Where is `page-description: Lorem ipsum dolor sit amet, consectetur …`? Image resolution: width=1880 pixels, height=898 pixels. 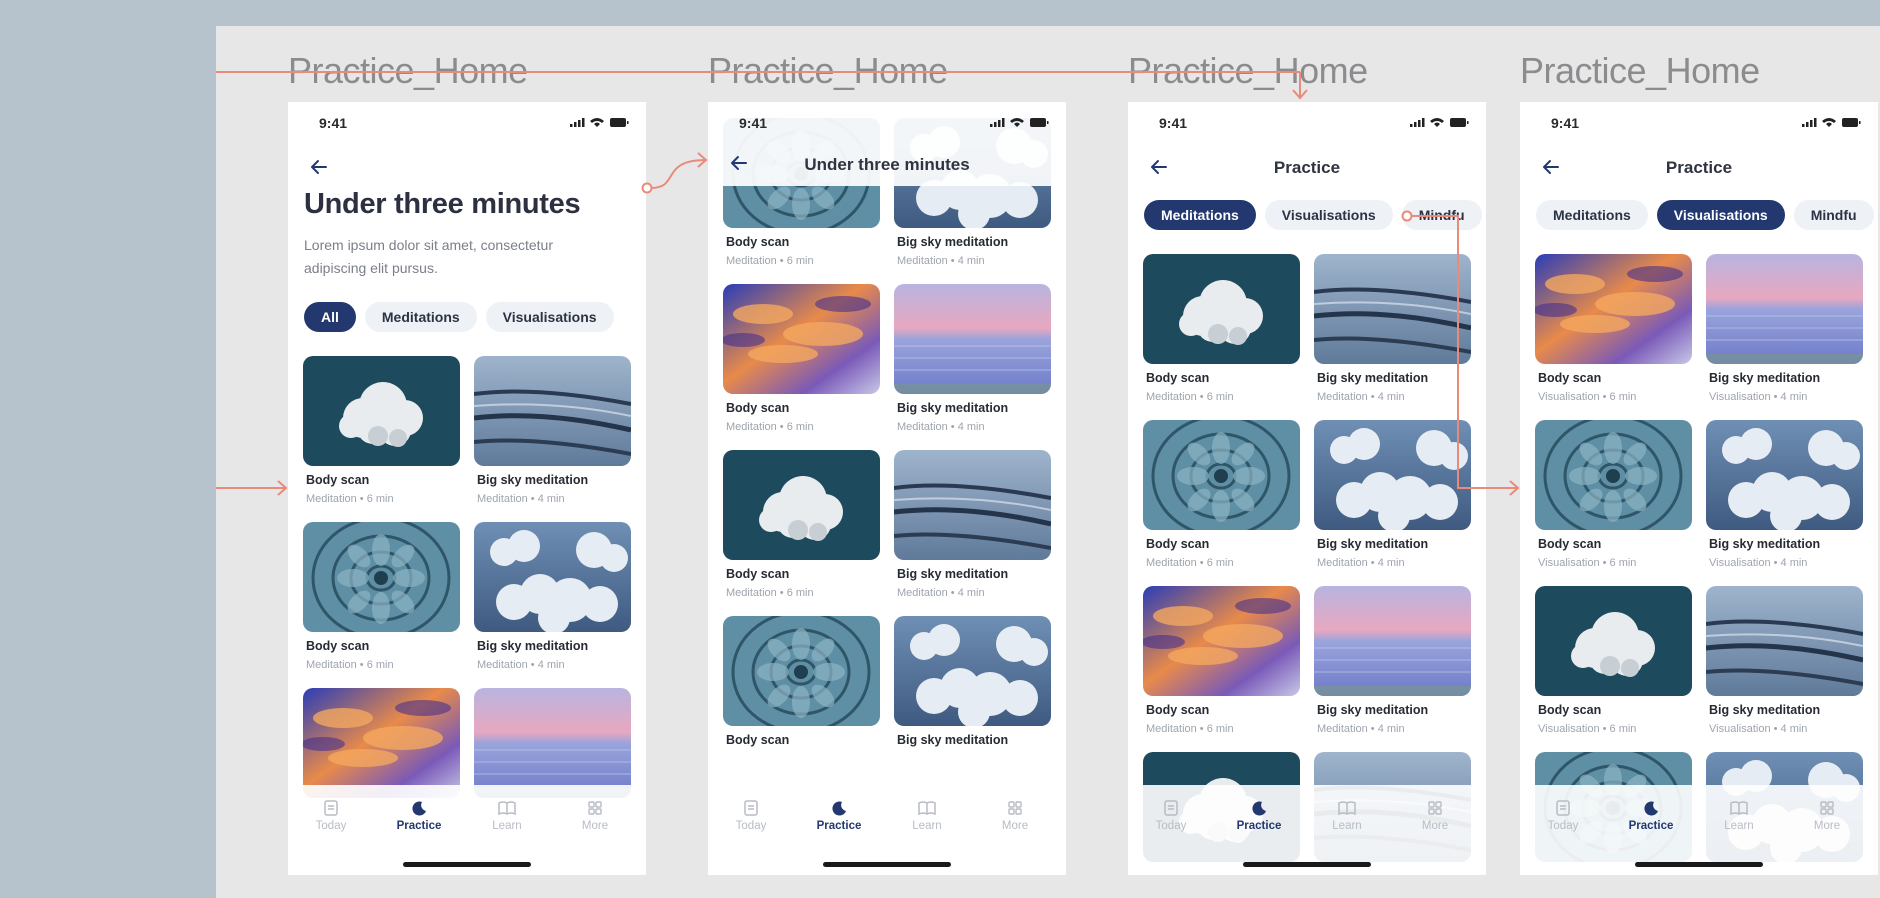 page-description: Lorem ipsum dolor sit amet, consectetur … is located at coordinates (428, 256).